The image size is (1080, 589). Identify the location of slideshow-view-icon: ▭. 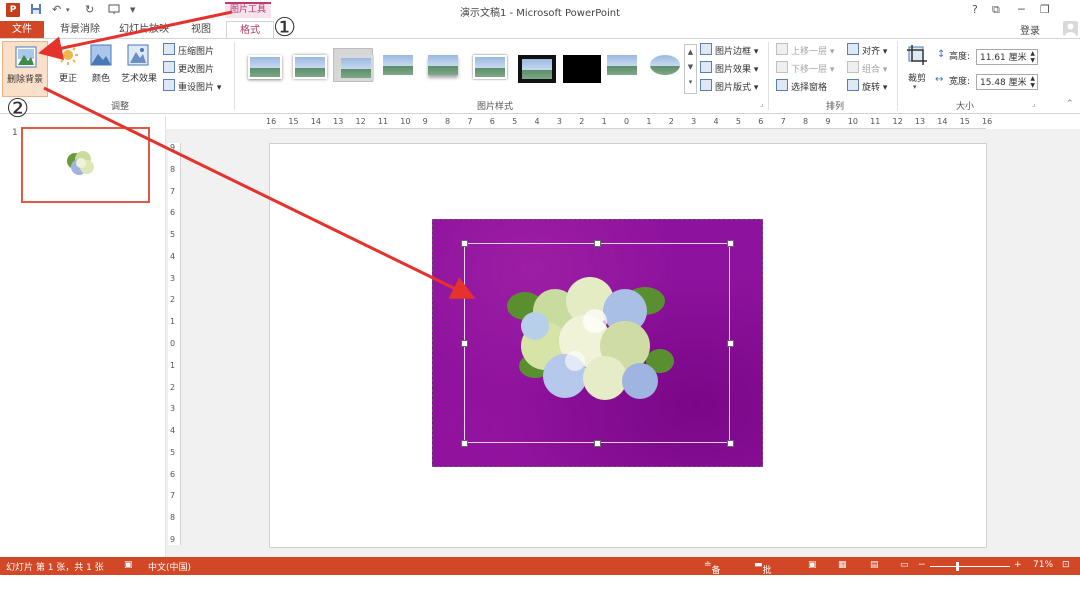
(904, 565).